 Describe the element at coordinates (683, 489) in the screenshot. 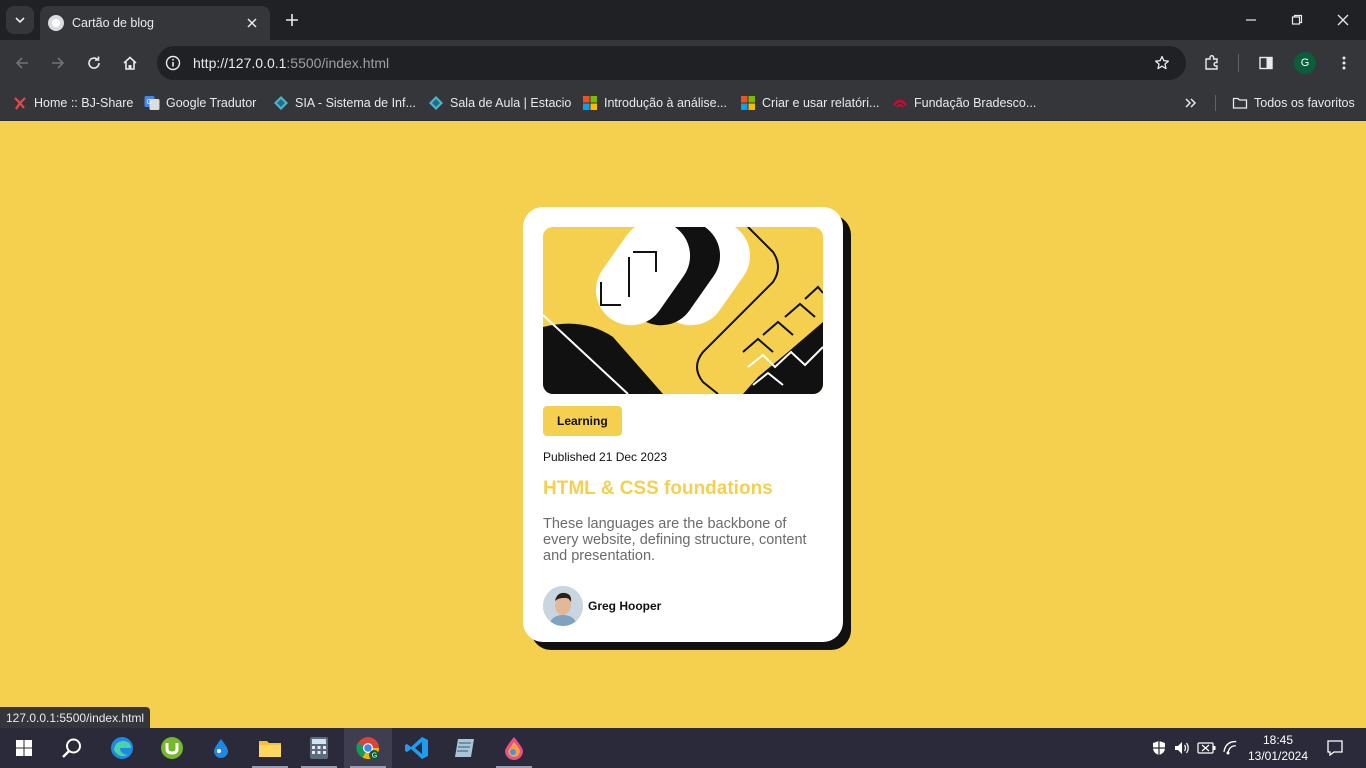

I see `card-title: HTML & CSS foundations` at that location.